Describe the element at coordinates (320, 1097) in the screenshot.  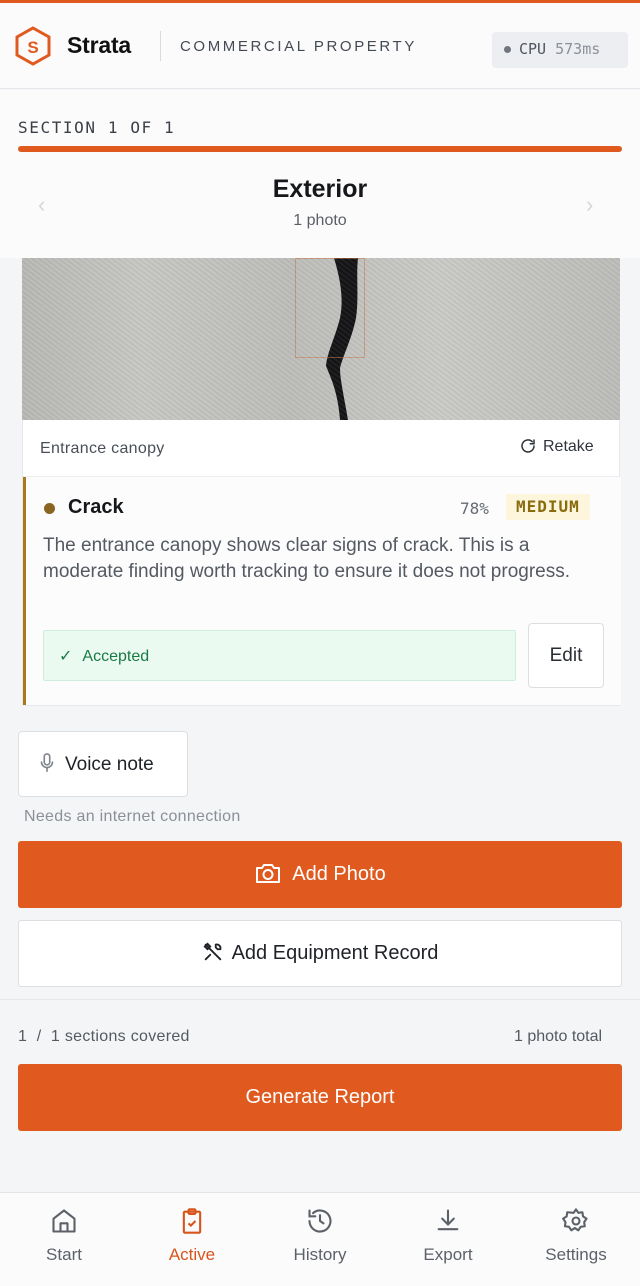
I see `generate-report-button: Generate Report` at that location.